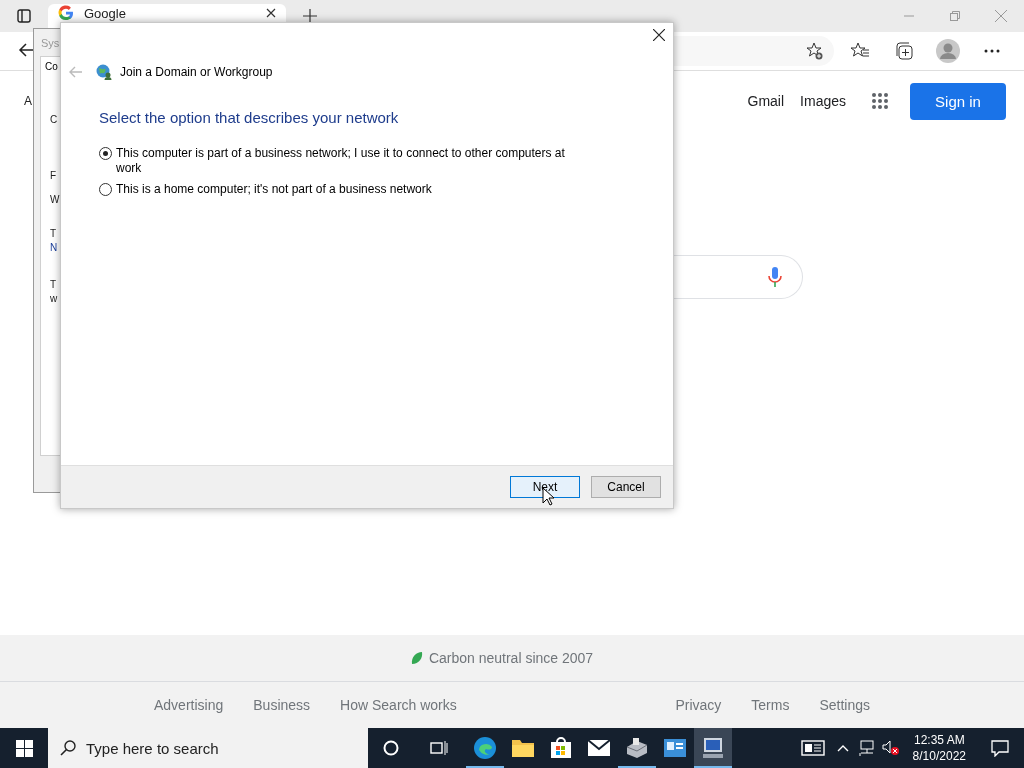 The image size is (1024, 768). Describe the element at coordinates (939, 740) in the screenshot. I see `clock-time: 12:35 AM` at that location.